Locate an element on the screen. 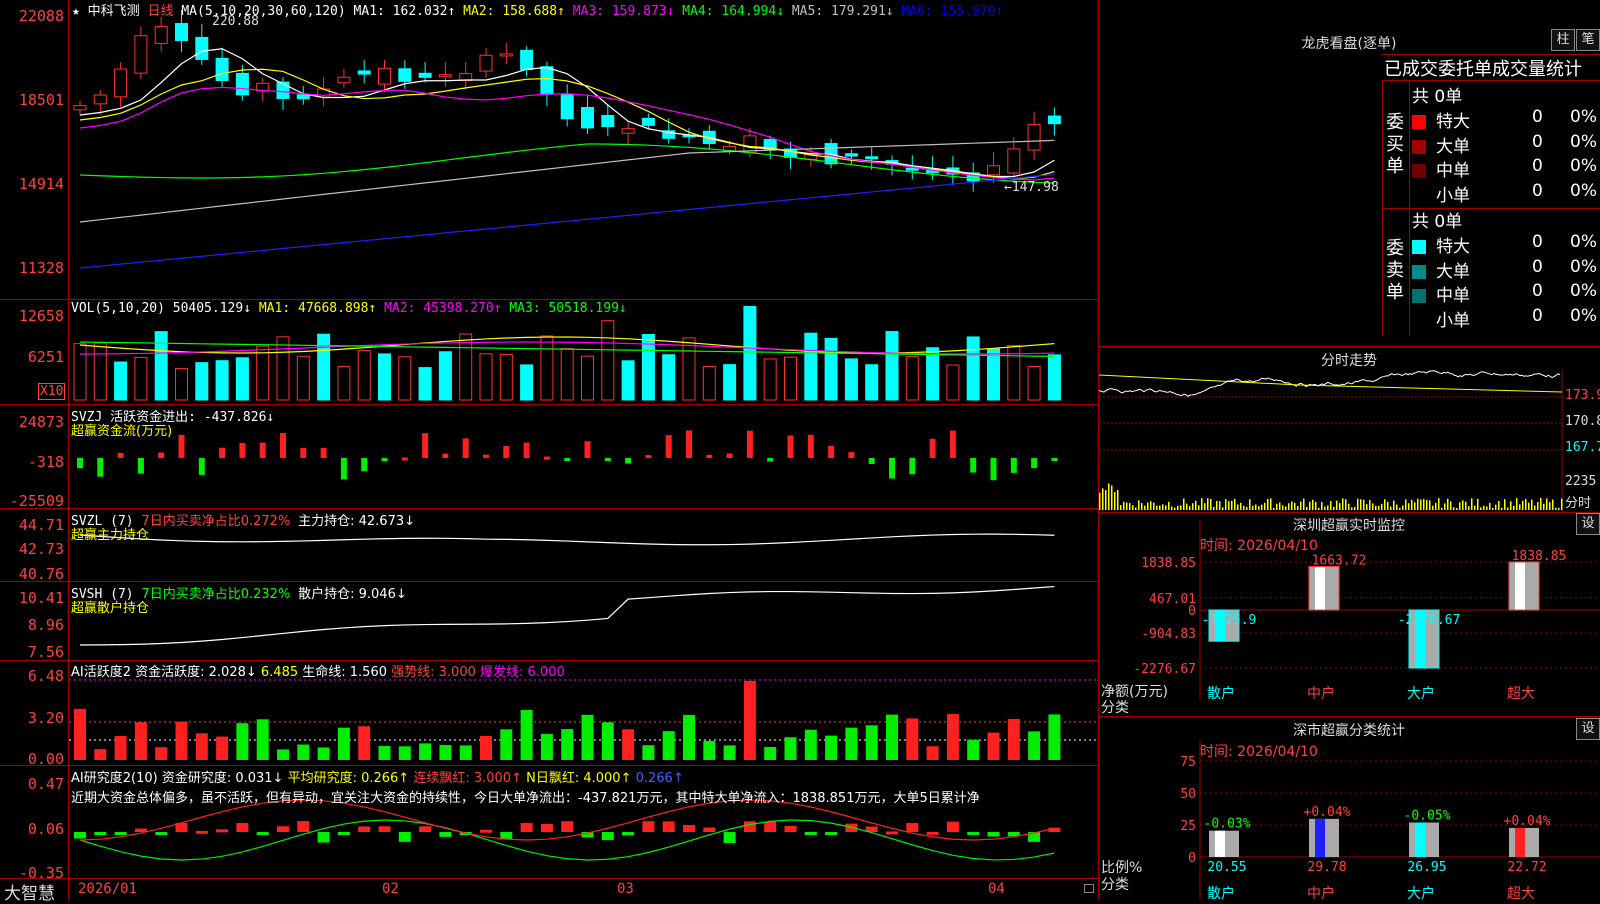 This screenshot has width=1600, height=904. class-category-label: 超大 is located at coordinates (1521, 893).